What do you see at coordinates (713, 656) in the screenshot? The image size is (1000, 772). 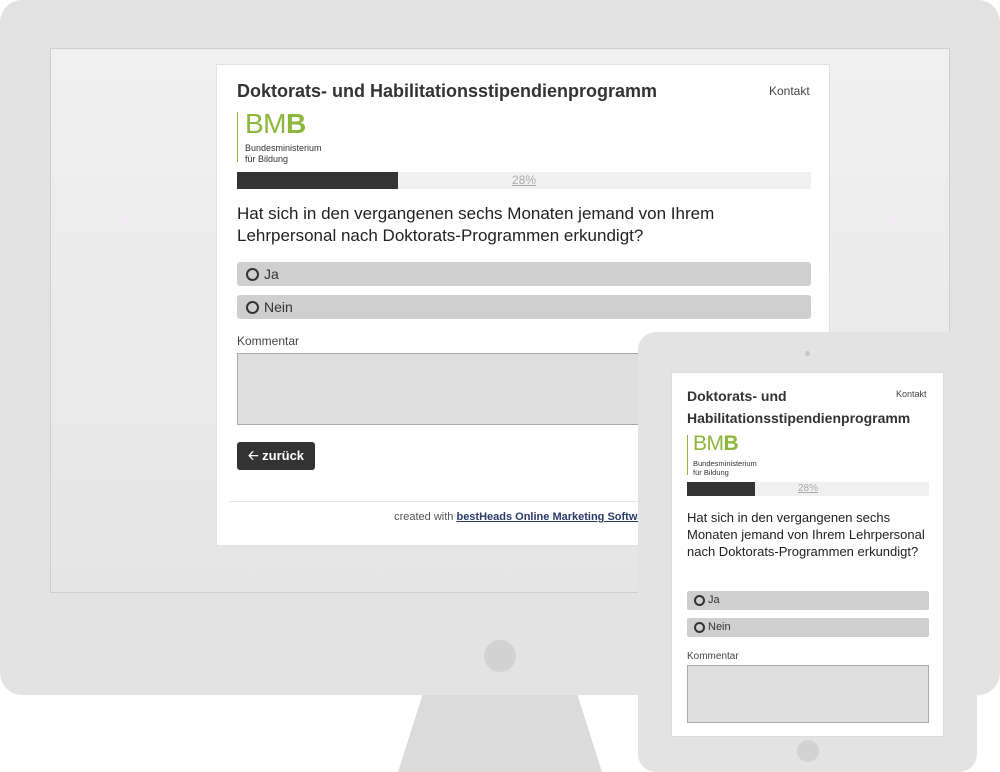 I see `tablet-comment-label: Kommentar` at bounding box center [713, 656].